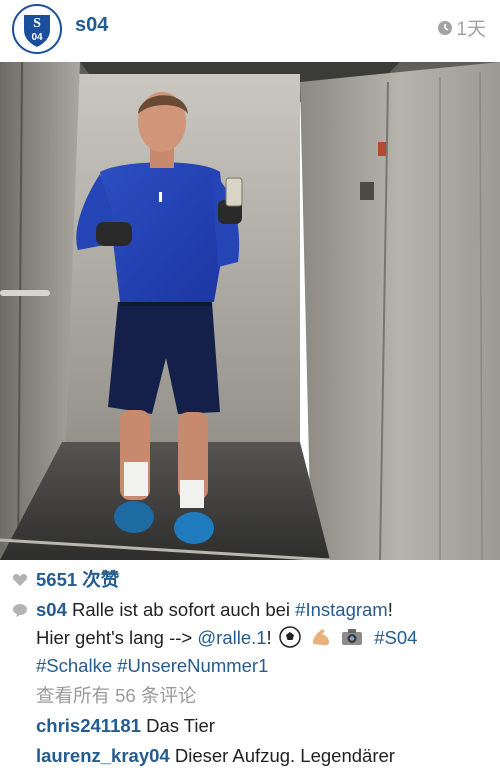 The width and height of the screenshot is (500, 770). I want to click on comment-item: laurenz_kray04 Dieser Aufzug. Legendärer, so click(215, 756).